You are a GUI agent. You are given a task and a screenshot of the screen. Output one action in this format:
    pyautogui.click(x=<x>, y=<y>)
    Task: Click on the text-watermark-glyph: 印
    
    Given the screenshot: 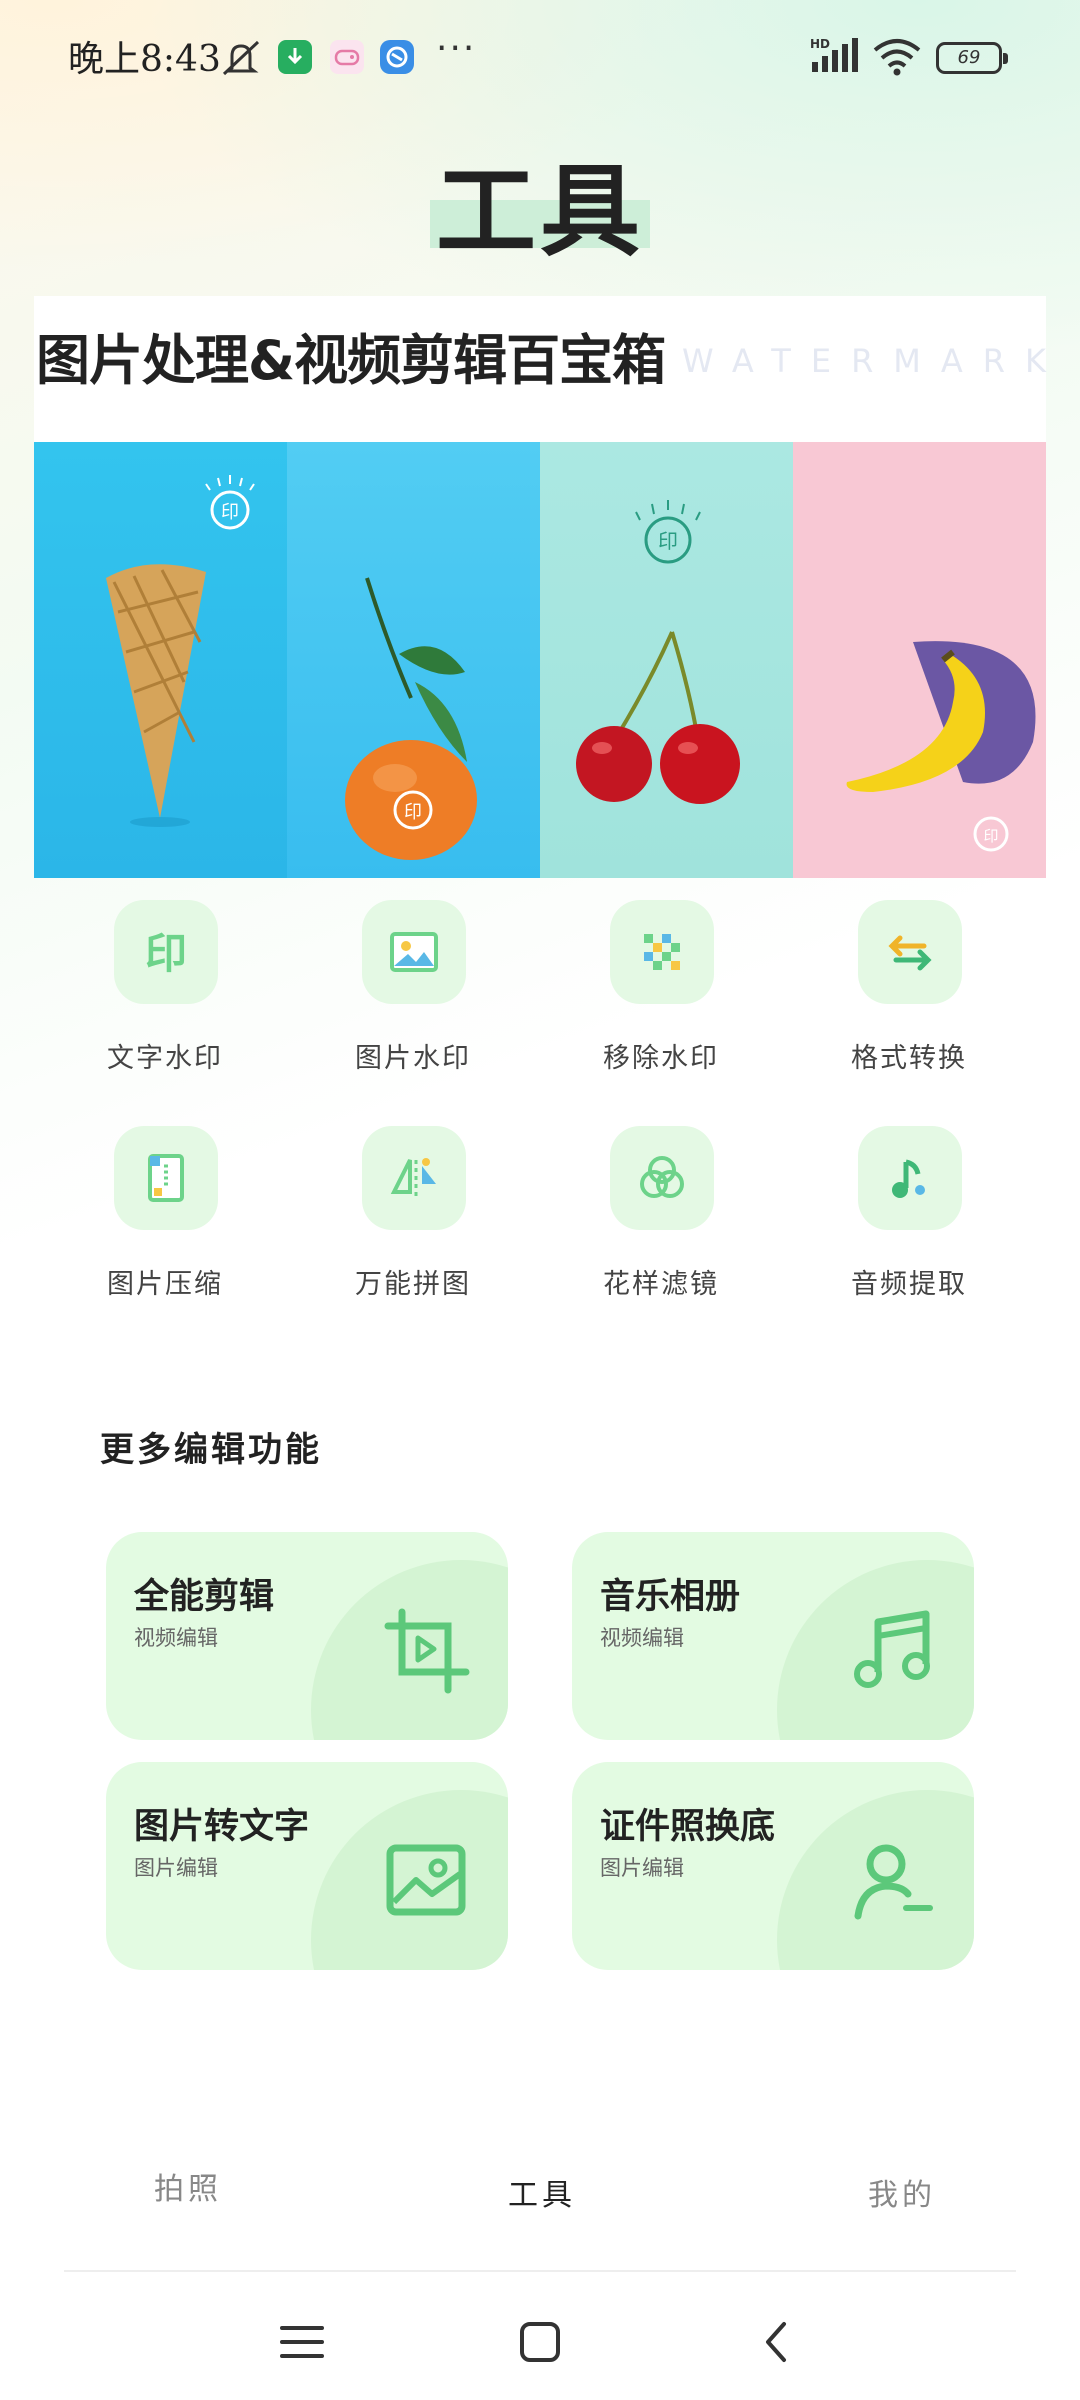 What is the action you would take?
    pyautogui.click(x=166, y=953)
    